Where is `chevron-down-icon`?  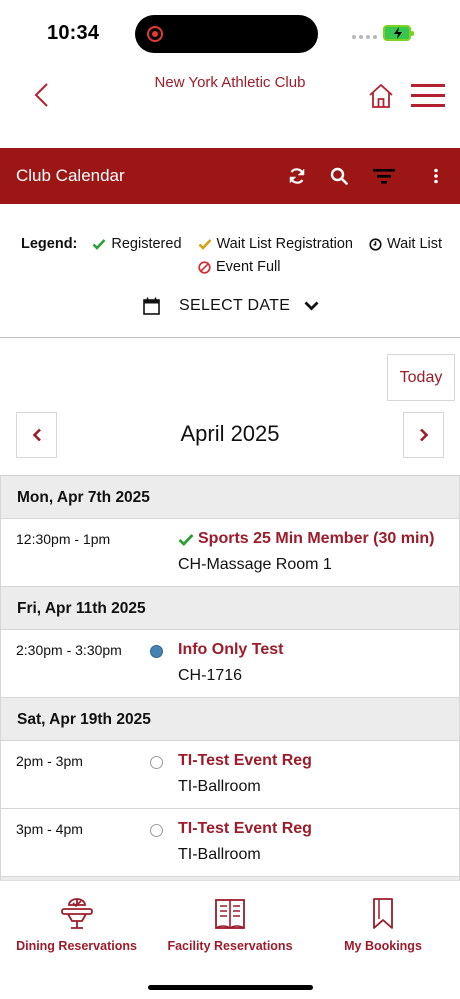 chevron-down-icon is located at coordinates (311, 306).